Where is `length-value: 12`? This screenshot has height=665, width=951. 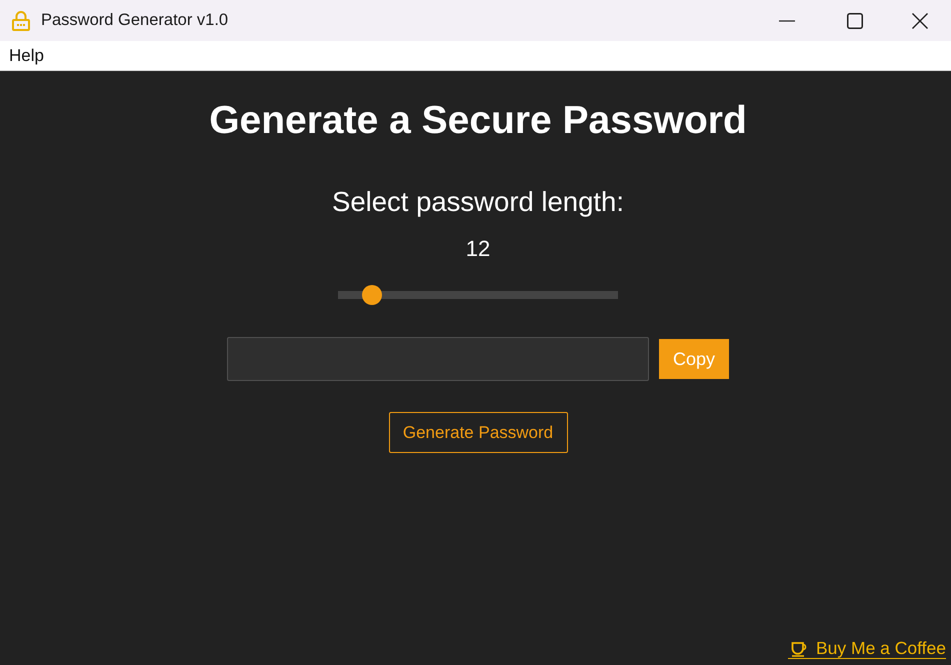 length-value: 12 is located at coordinates (478, 249).